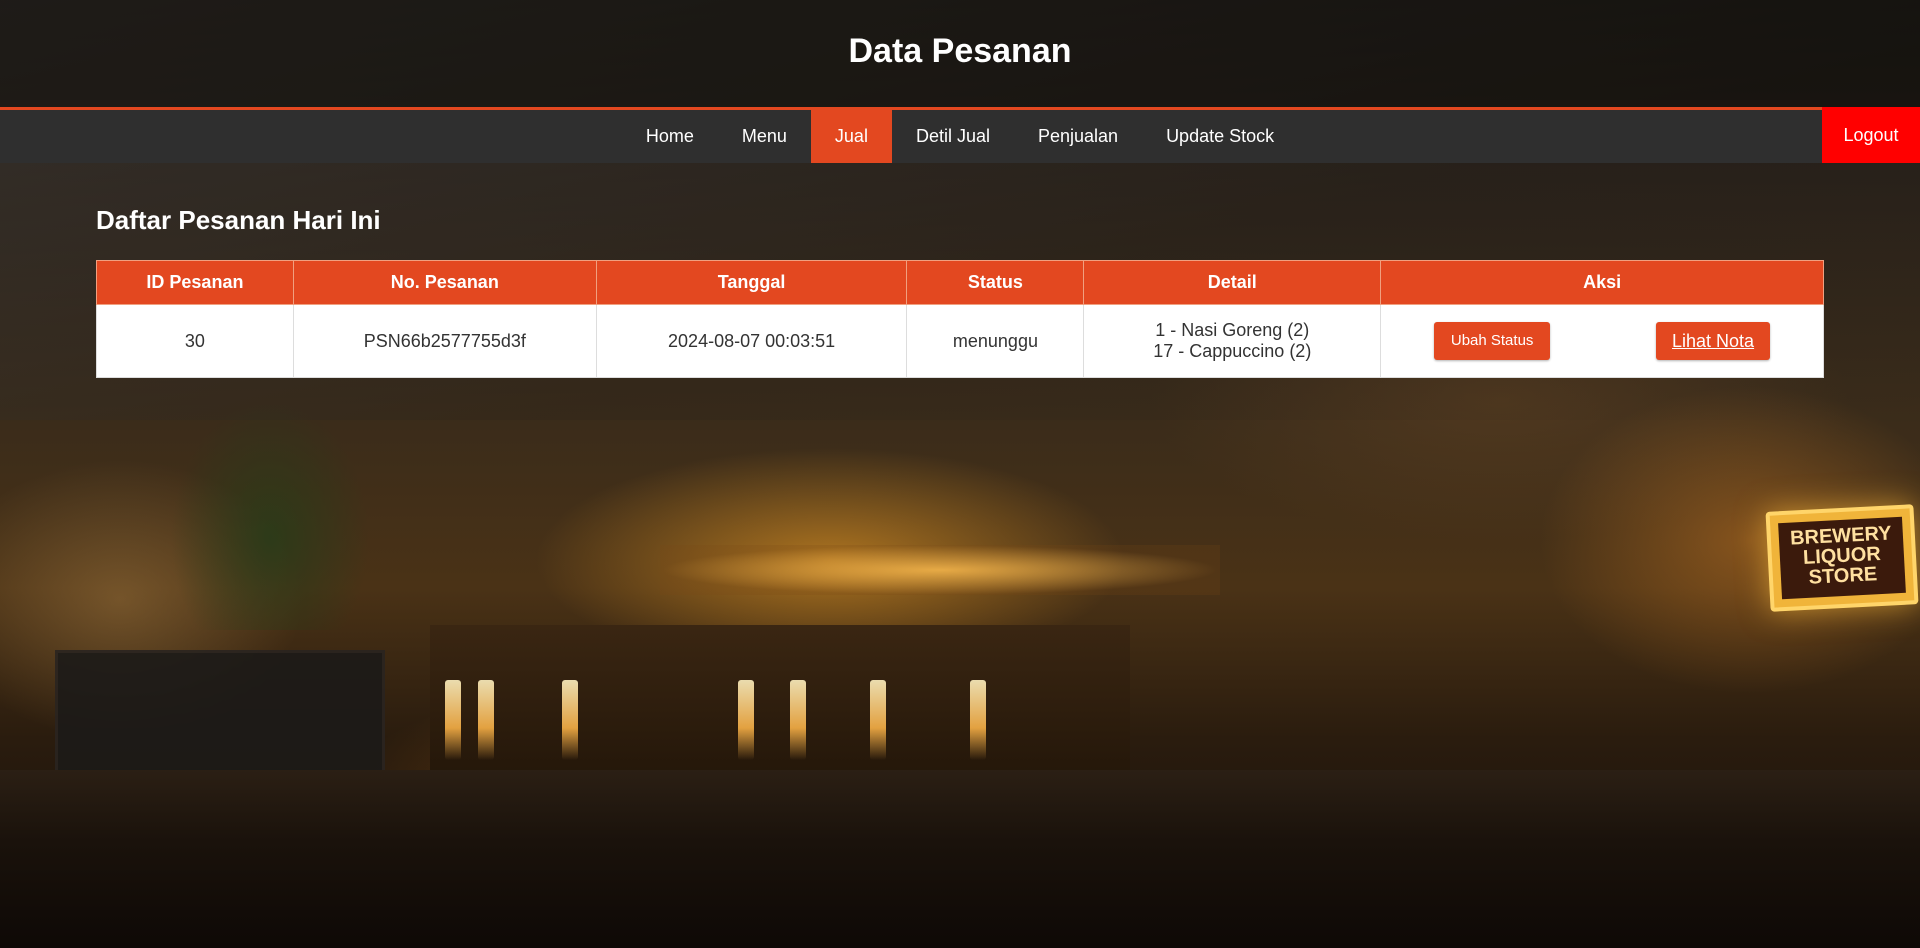  I want to click on column-header-no: No. Pesanan, so click(444, 282).